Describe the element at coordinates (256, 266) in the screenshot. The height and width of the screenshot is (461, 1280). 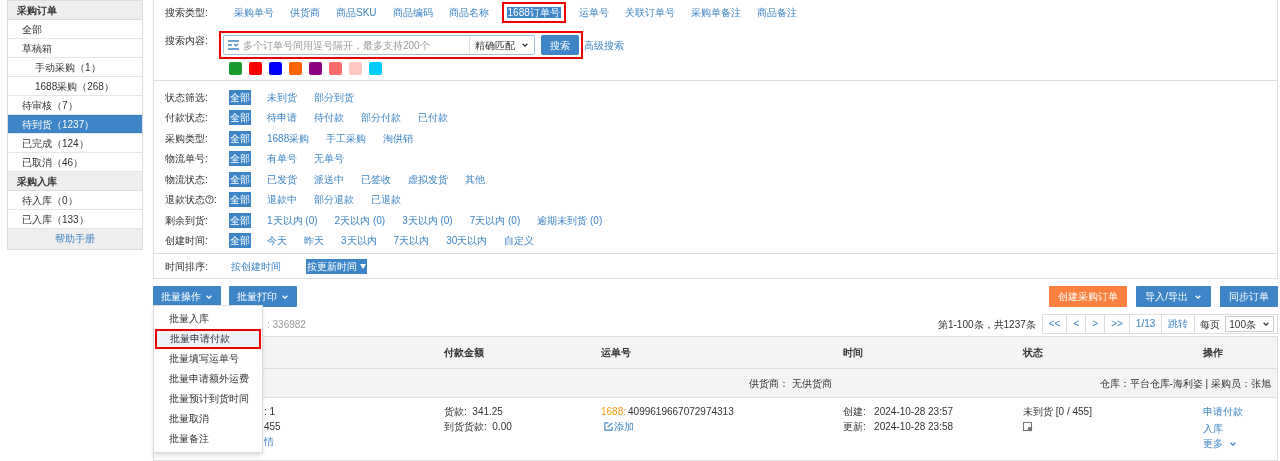
I see `sort-option: 按创建时间` at that location.